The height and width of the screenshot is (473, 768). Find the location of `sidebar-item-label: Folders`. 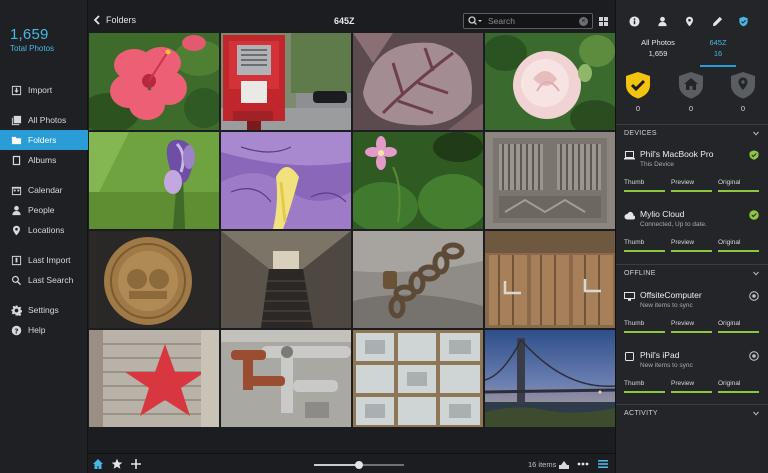

sidebar-item-label: Folders is located at coordinates (42, 140).